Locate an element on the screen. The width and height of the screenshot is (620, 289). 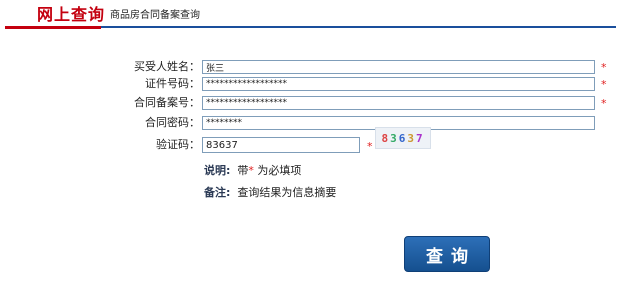
captcha-image: 83637 is located at coordinates (403, 138).